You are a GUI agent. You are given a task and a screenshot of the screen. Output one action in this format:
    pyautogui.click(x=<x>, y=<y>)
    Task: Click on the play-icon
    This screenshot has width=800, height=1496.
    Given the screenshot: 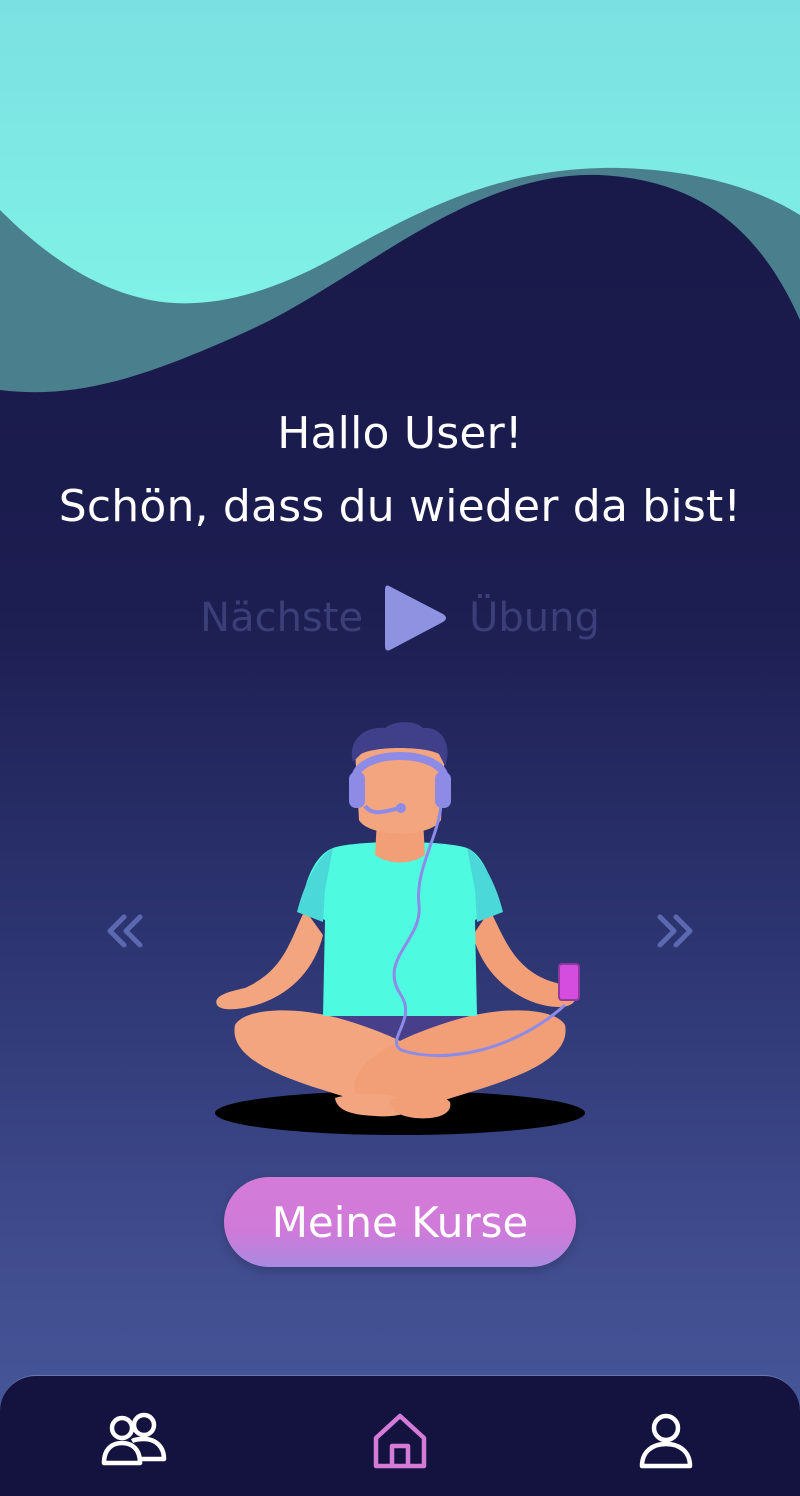 What is the action you would take?
    pyautogui.click(x=416, y=618)
    